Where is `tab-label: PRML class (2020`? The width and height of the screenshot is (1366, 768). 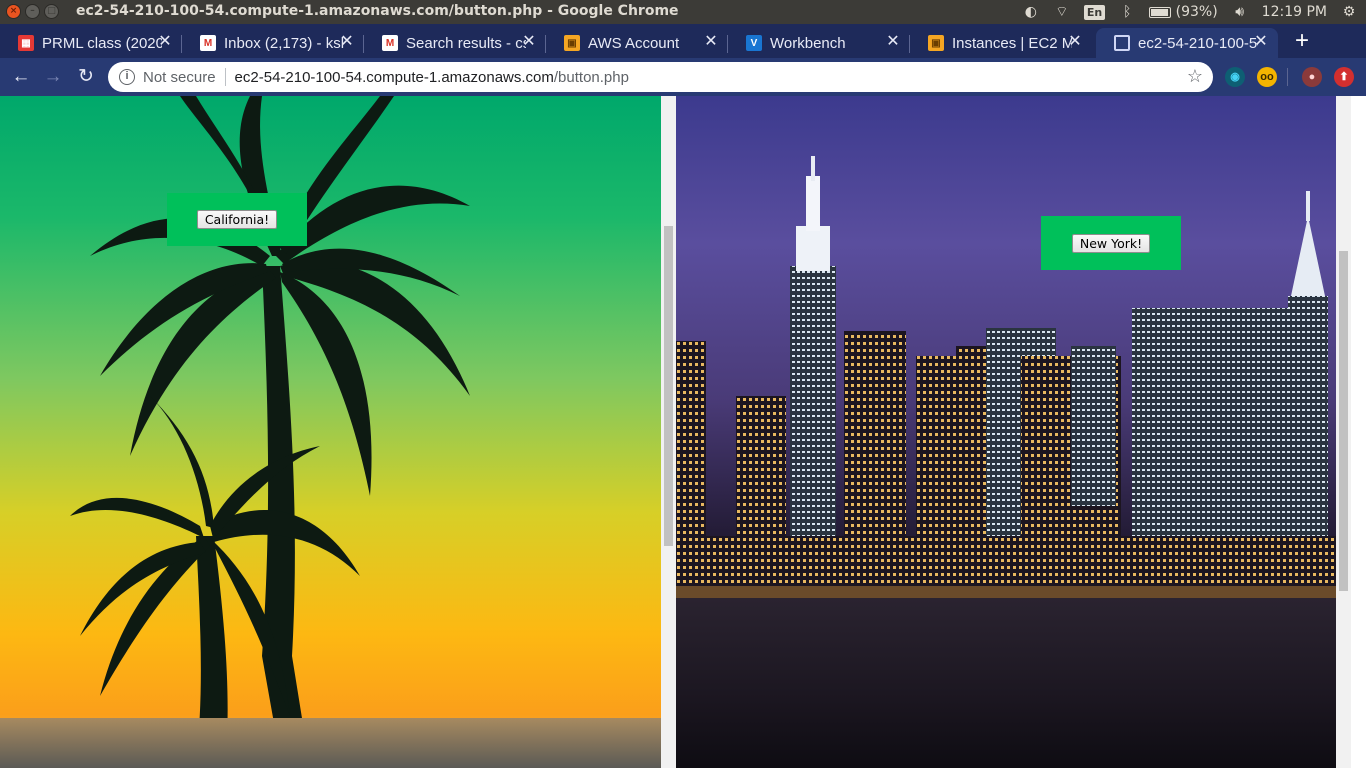 tab-label: PRML class (2020 is located at coordinates (102, 43).